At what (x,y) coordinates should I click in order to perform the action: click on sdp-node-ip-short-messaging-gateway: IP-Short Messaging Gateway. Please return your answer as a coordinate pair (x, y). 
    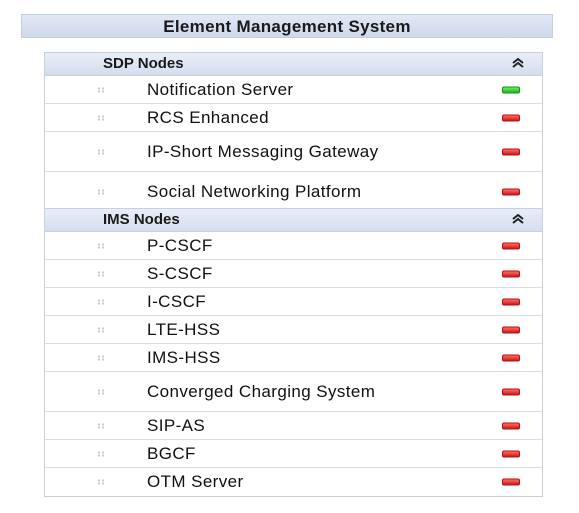
    Looking at the image, I should click on (293, 152).